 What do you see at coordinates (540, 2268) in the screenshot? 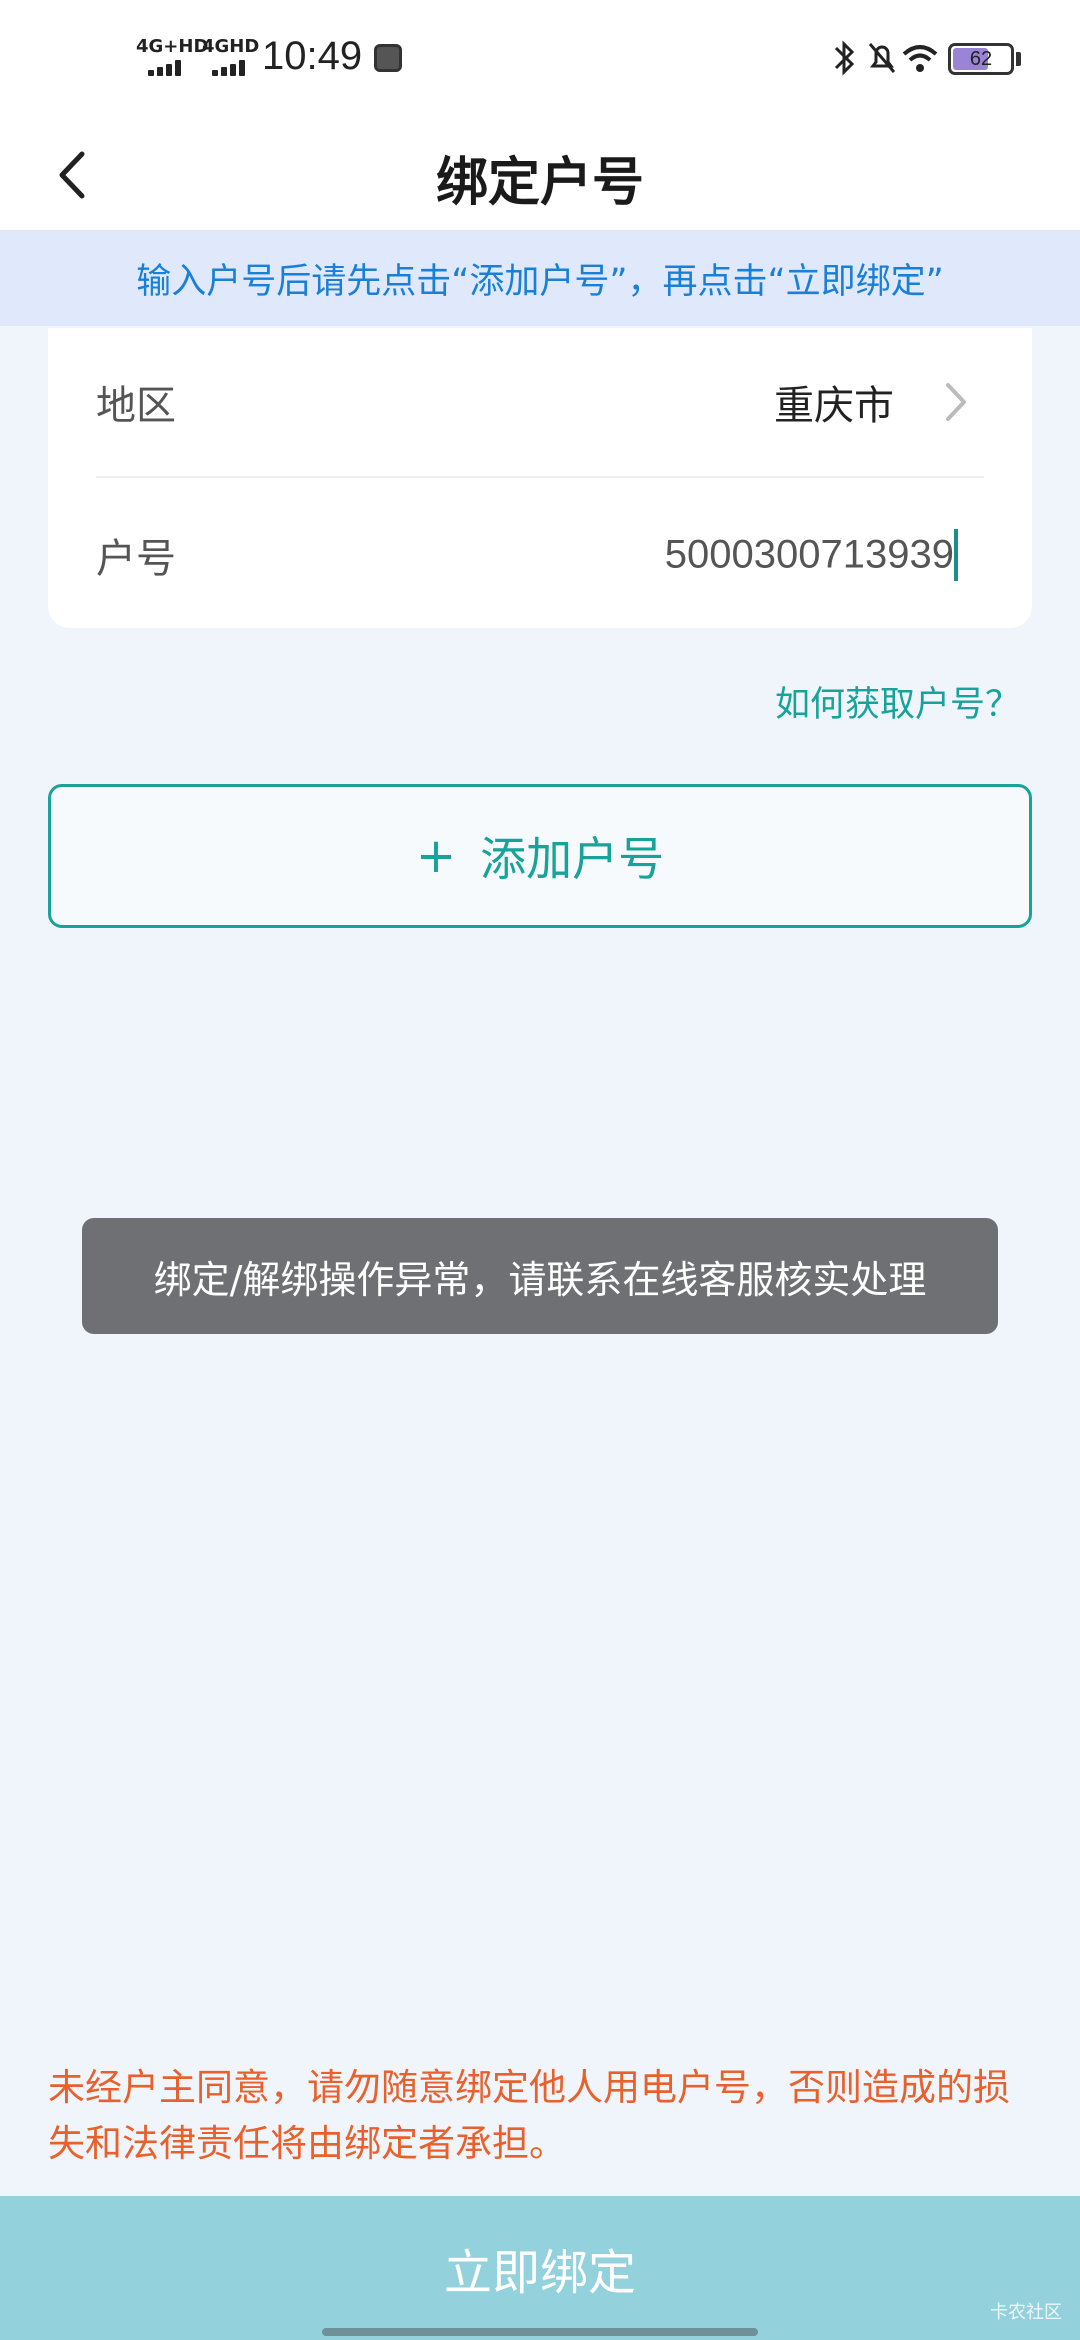
I see `bind-now-button: 立即绑定` at bounding box center [540, 2268].